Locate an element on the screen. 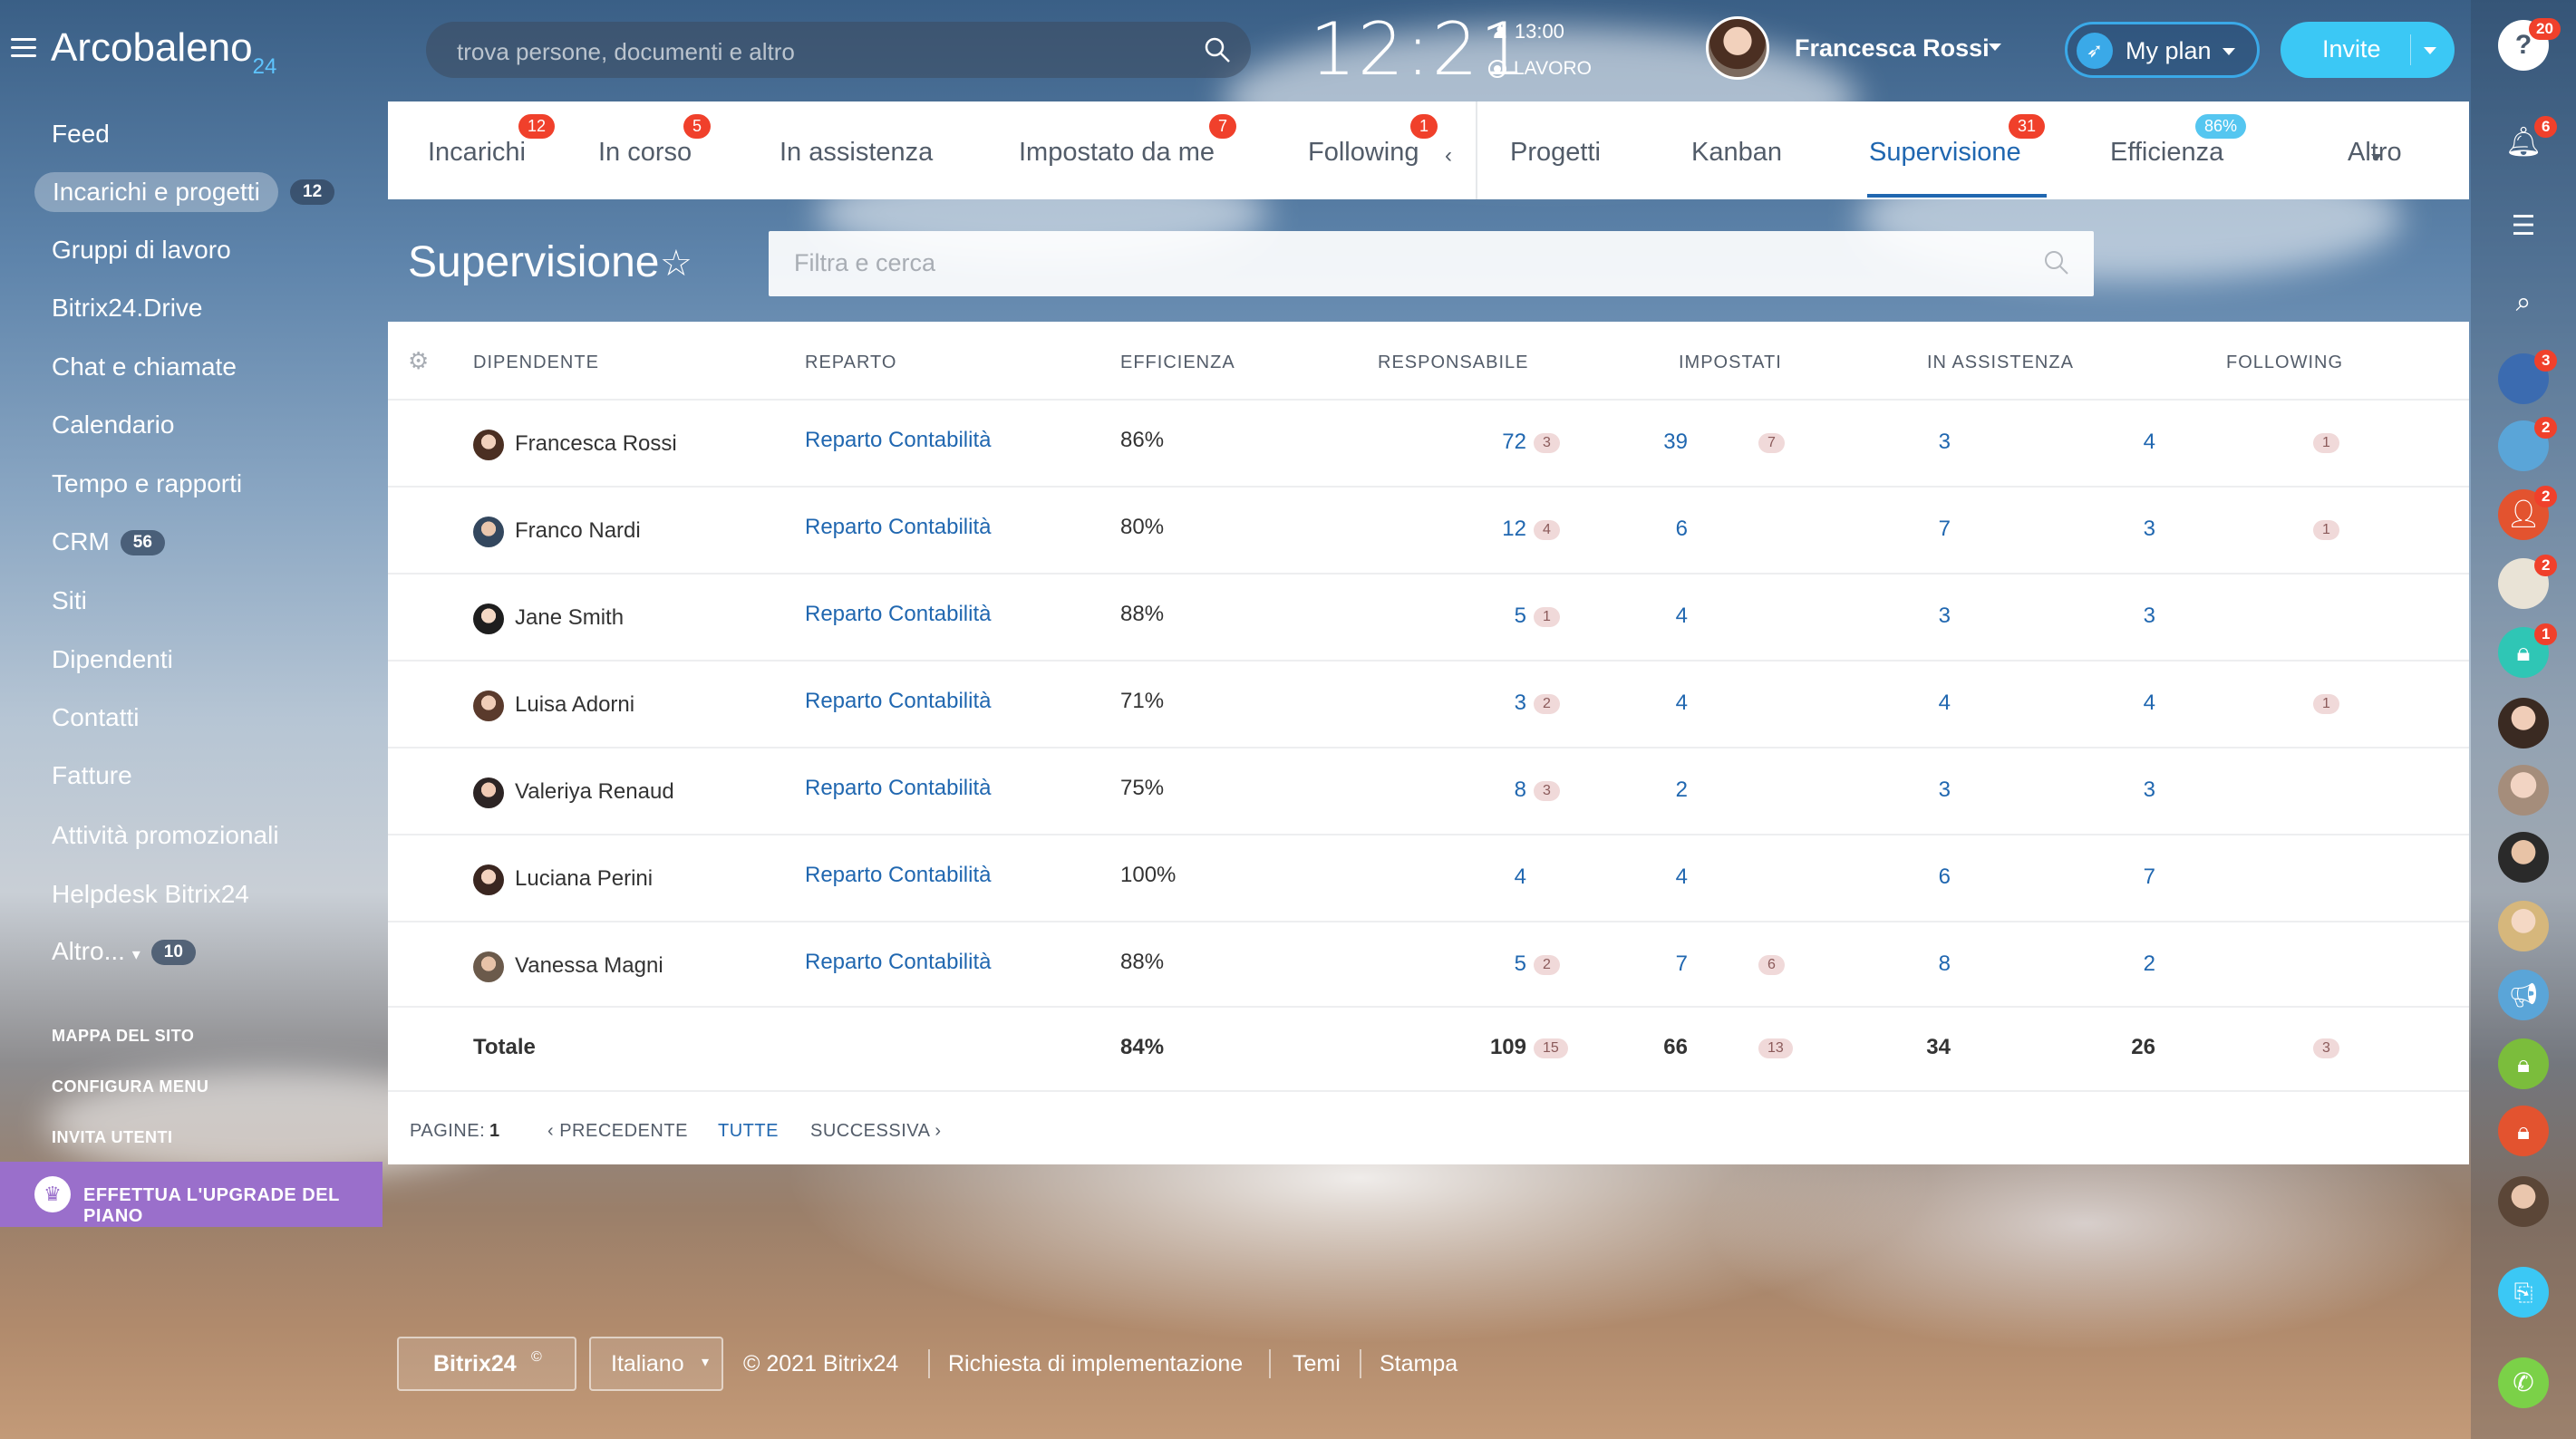 Image resolution: width=2576 pixels, height=1439 pixels. my-plan-button: ➶ My plan is located at coordinates (2162, 50).